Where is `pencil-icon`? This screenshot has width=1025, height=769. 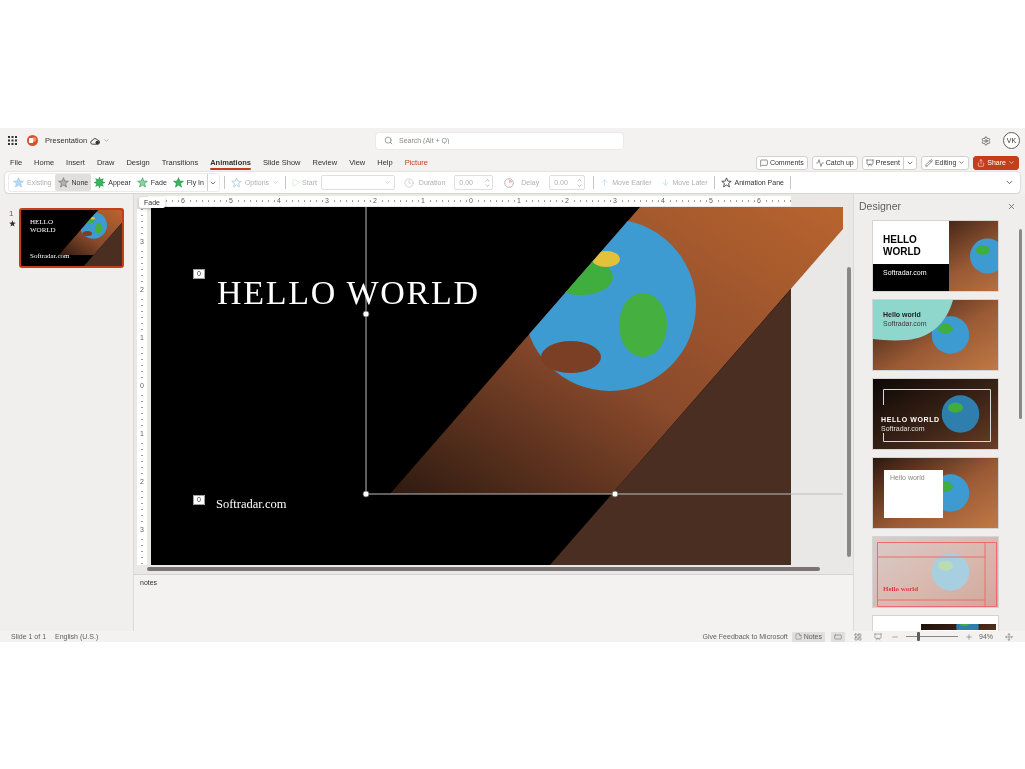
pencil-icon is located at coordinates (928, 162).